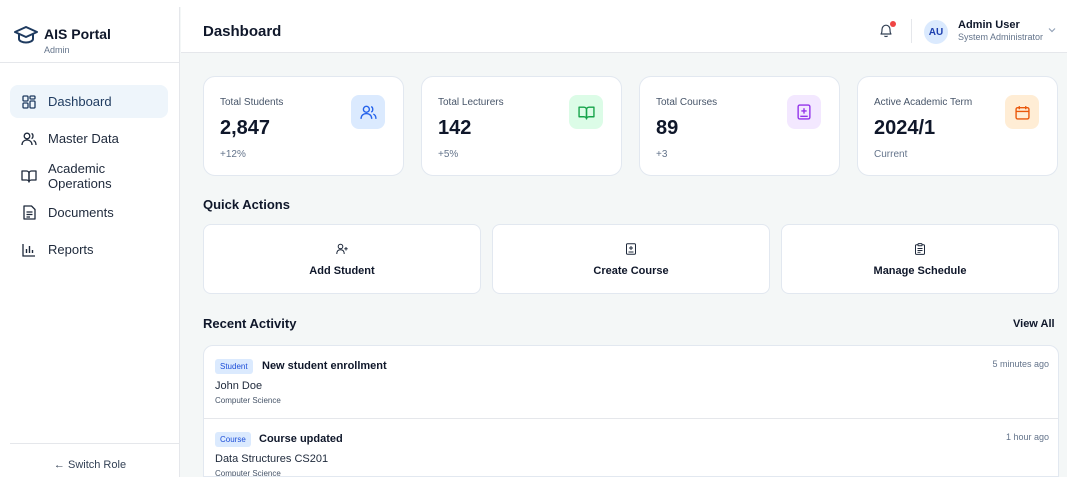 This screenshot has height=477, width=1067. I want to click on recent-activity-title: Recent Activity, so click(250, 323).